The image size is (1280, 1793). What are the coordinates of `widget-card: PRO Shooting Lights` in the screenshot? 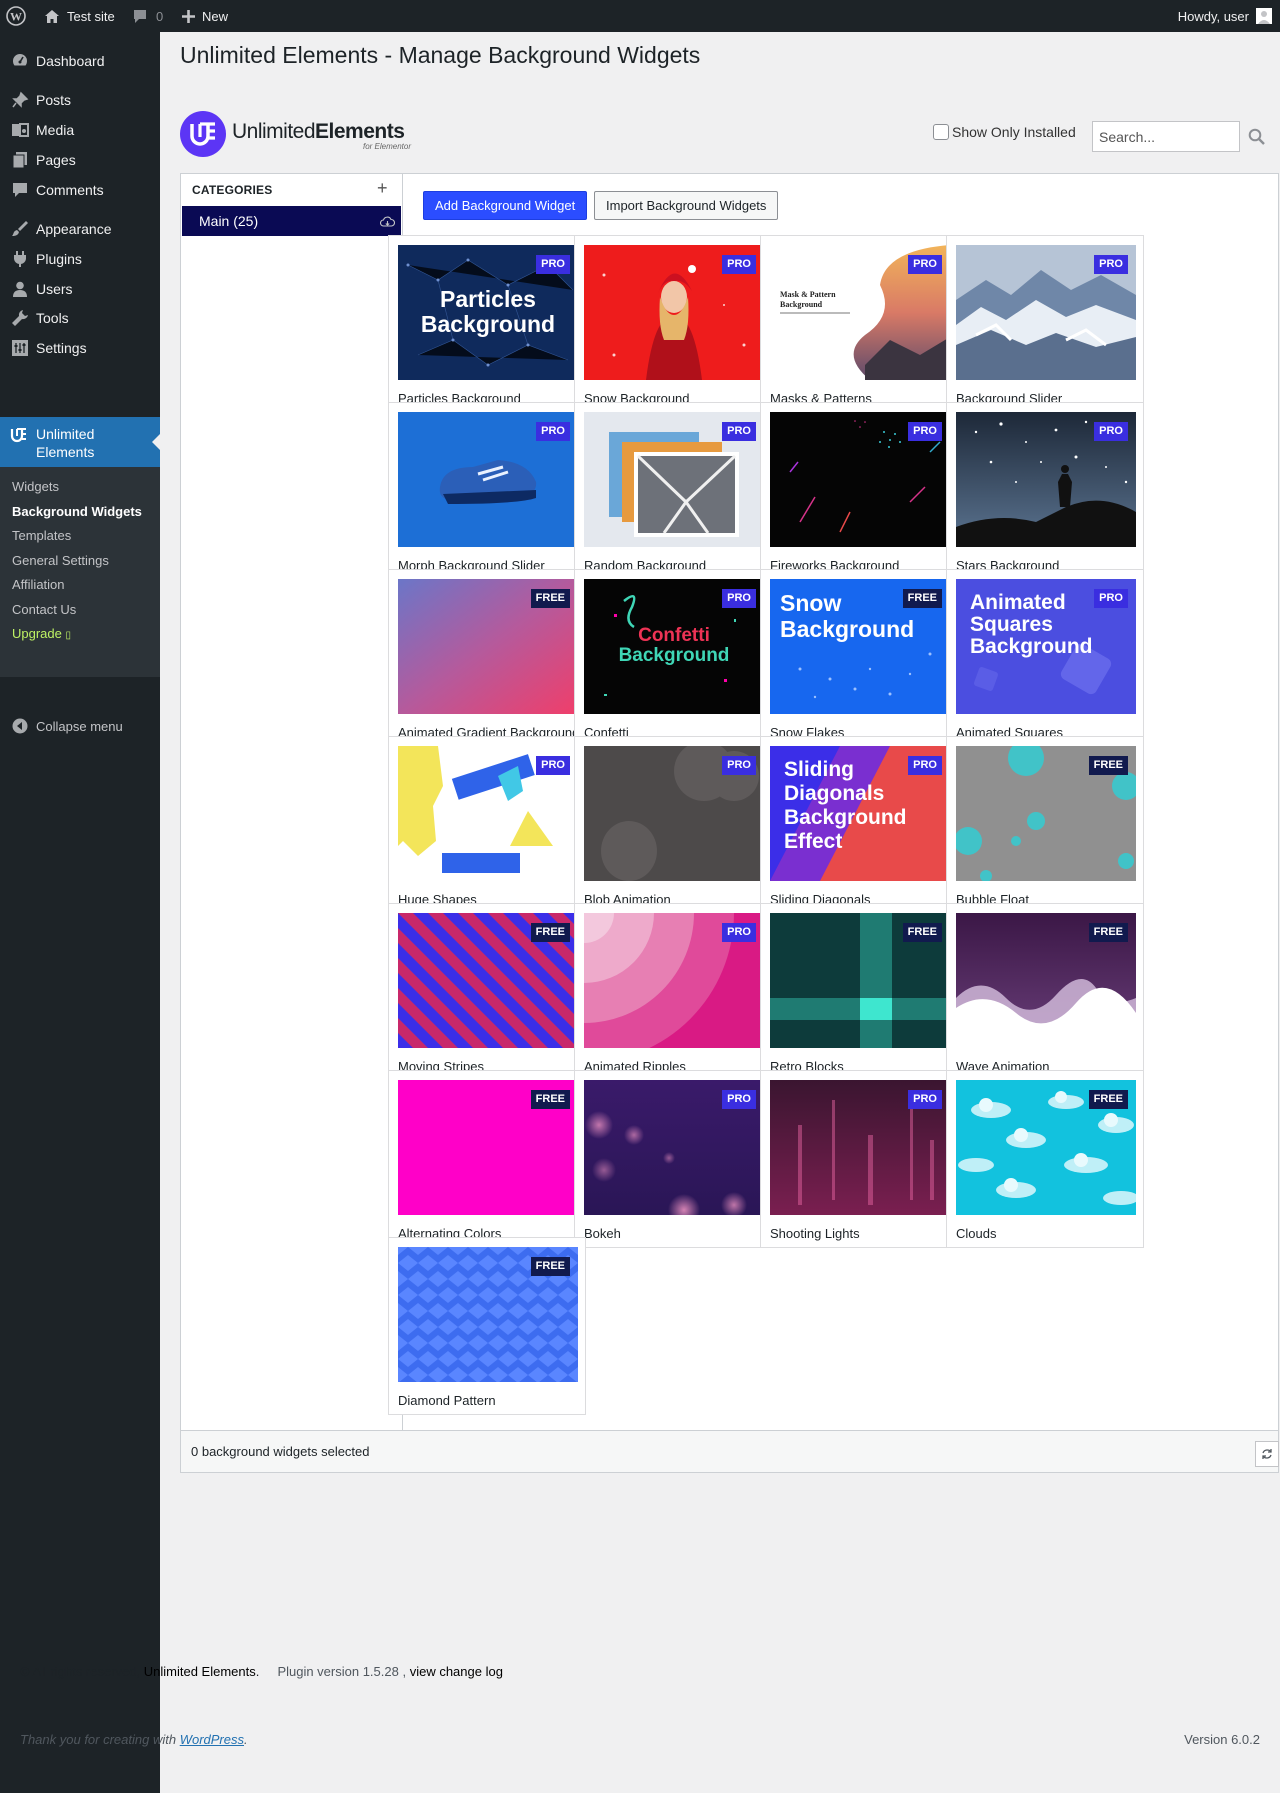 It's located at (859, 1159).